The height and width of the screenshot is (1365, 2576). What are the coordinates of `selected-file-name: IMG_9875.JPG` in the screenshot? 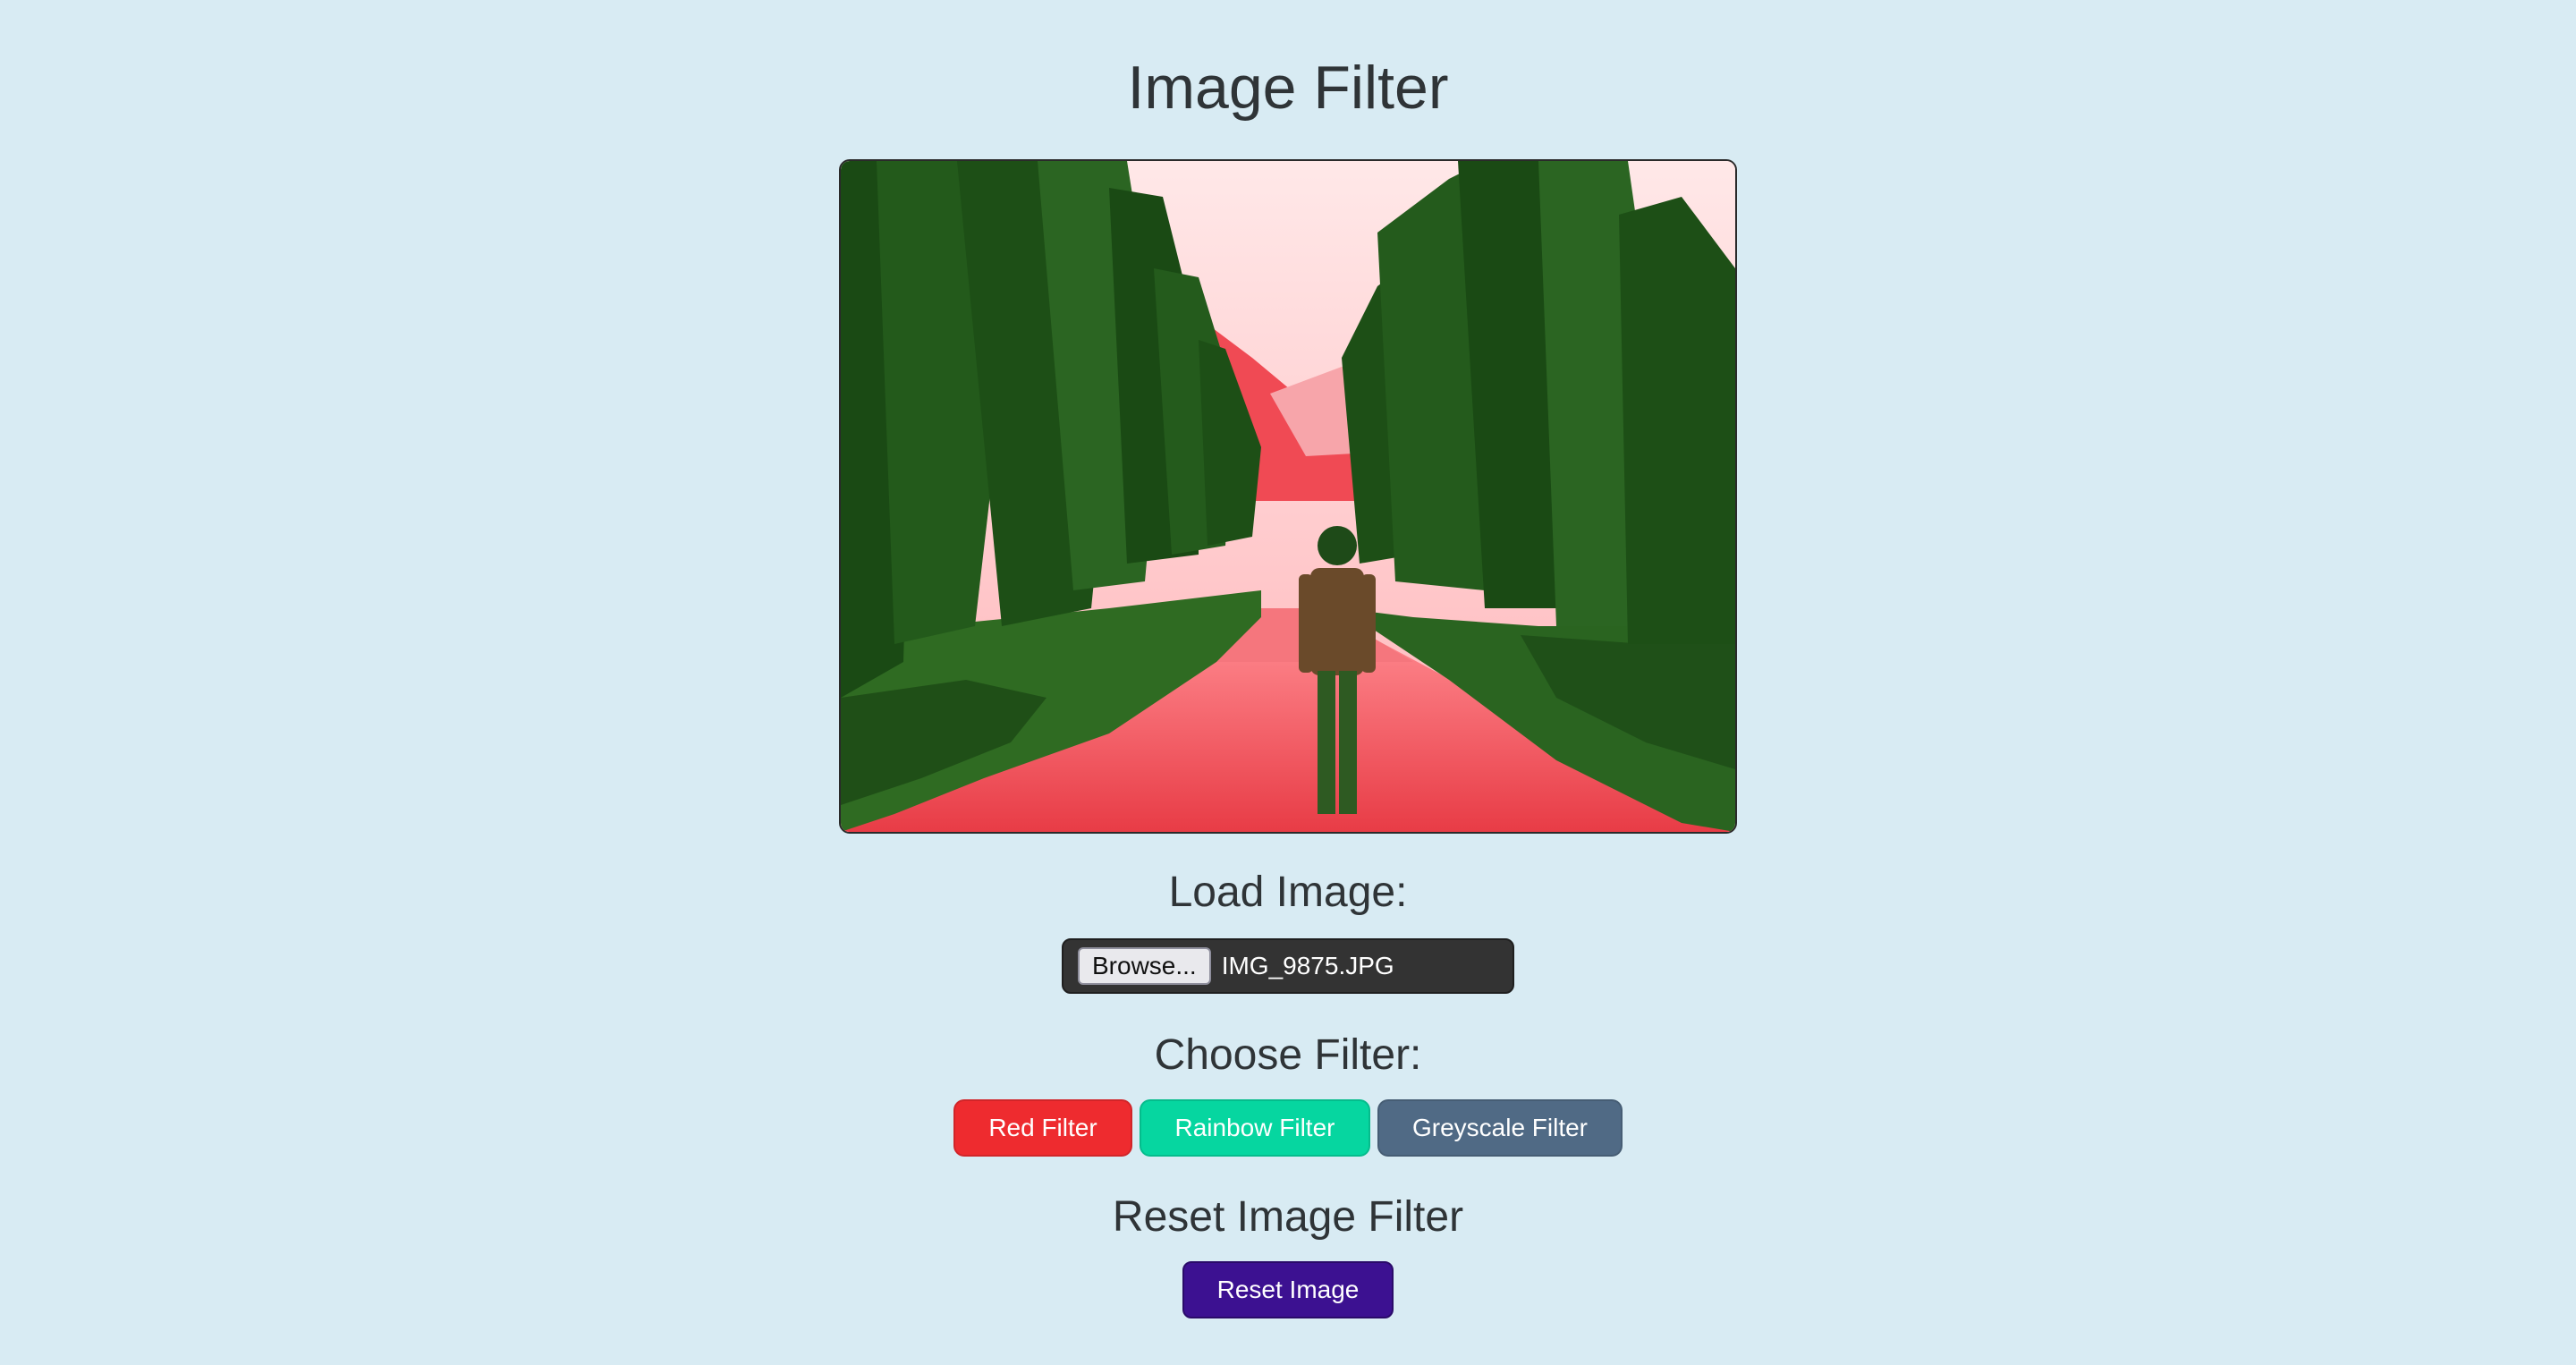 It's located at (1307, 965).